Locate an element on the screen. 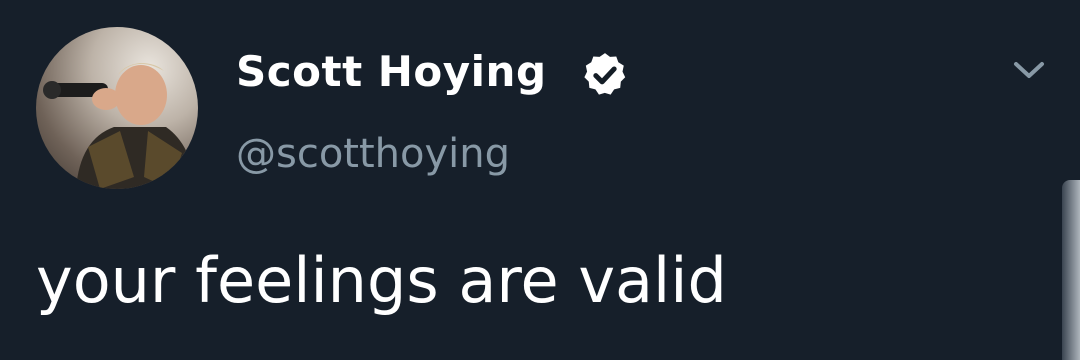  chevron-down-icon is located at coordinates (1029, 70).